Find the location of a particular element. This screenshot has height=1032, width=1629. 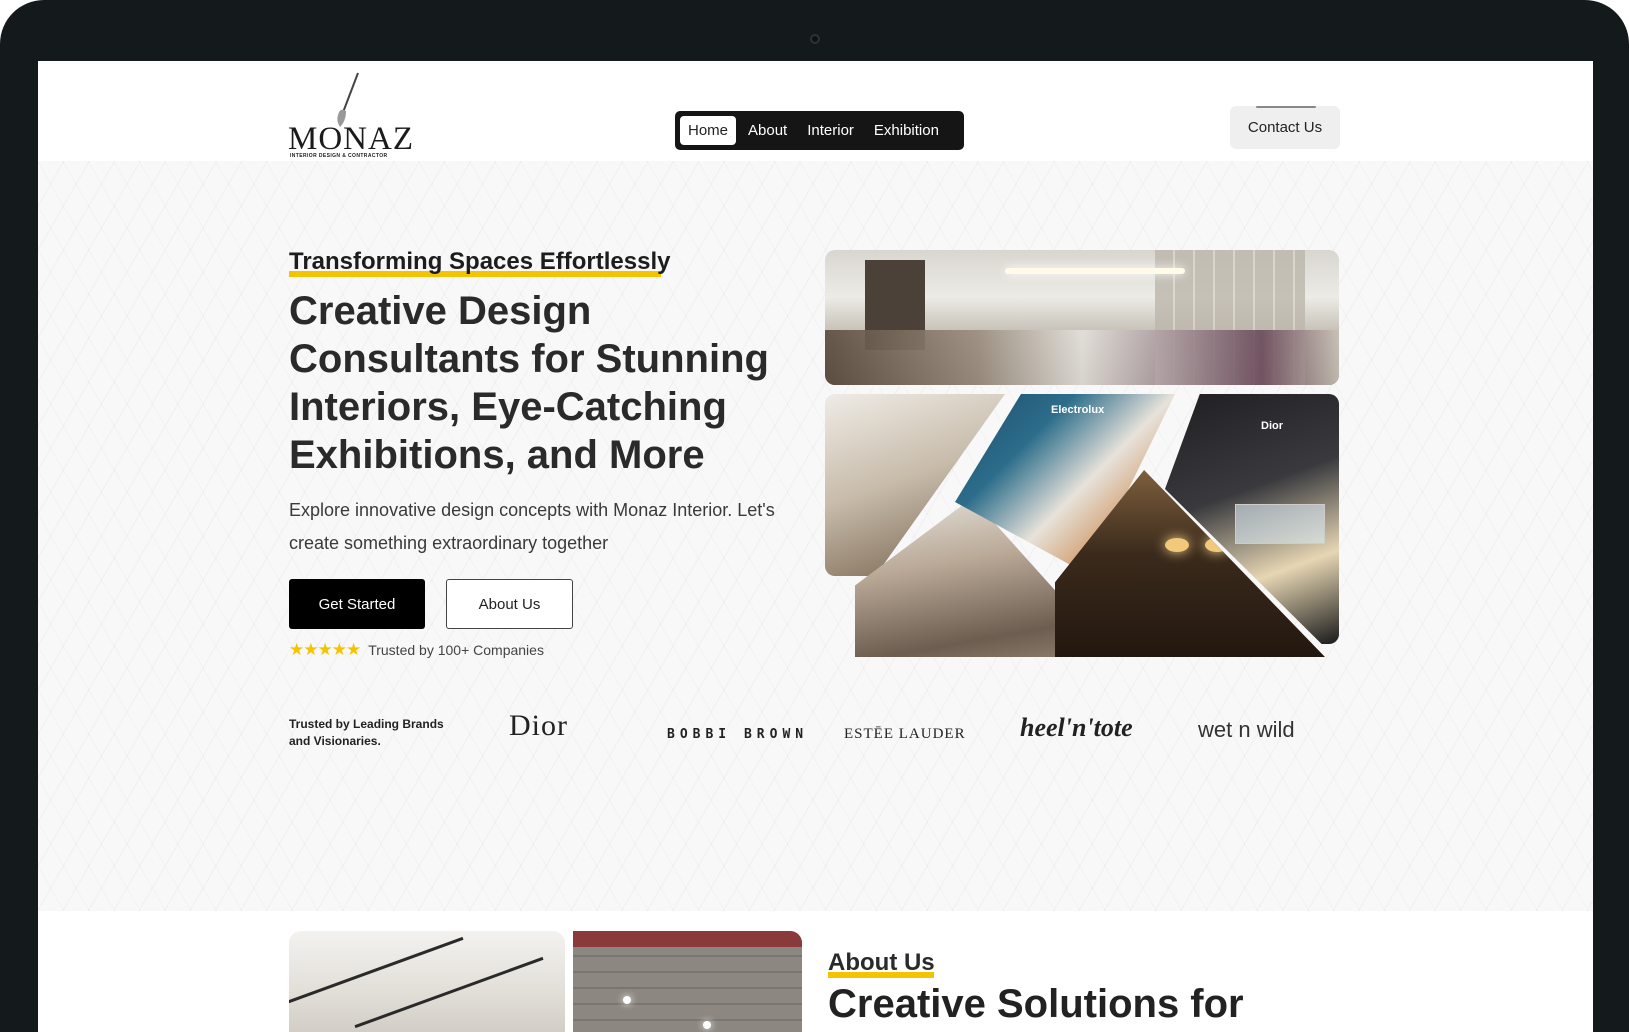

star-rating-icon: ★★★★★ is located at coordinates (325, 649).